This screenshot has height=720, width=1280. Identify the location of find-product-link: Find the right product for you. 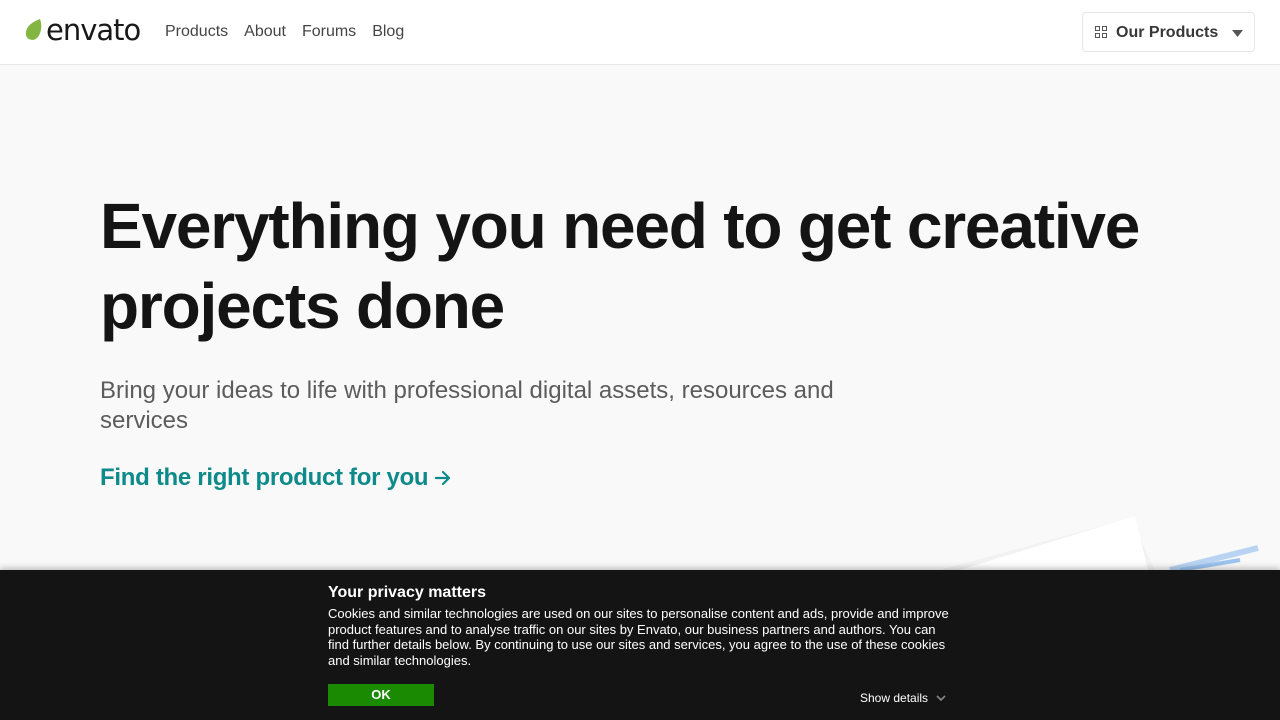
(276, 478).